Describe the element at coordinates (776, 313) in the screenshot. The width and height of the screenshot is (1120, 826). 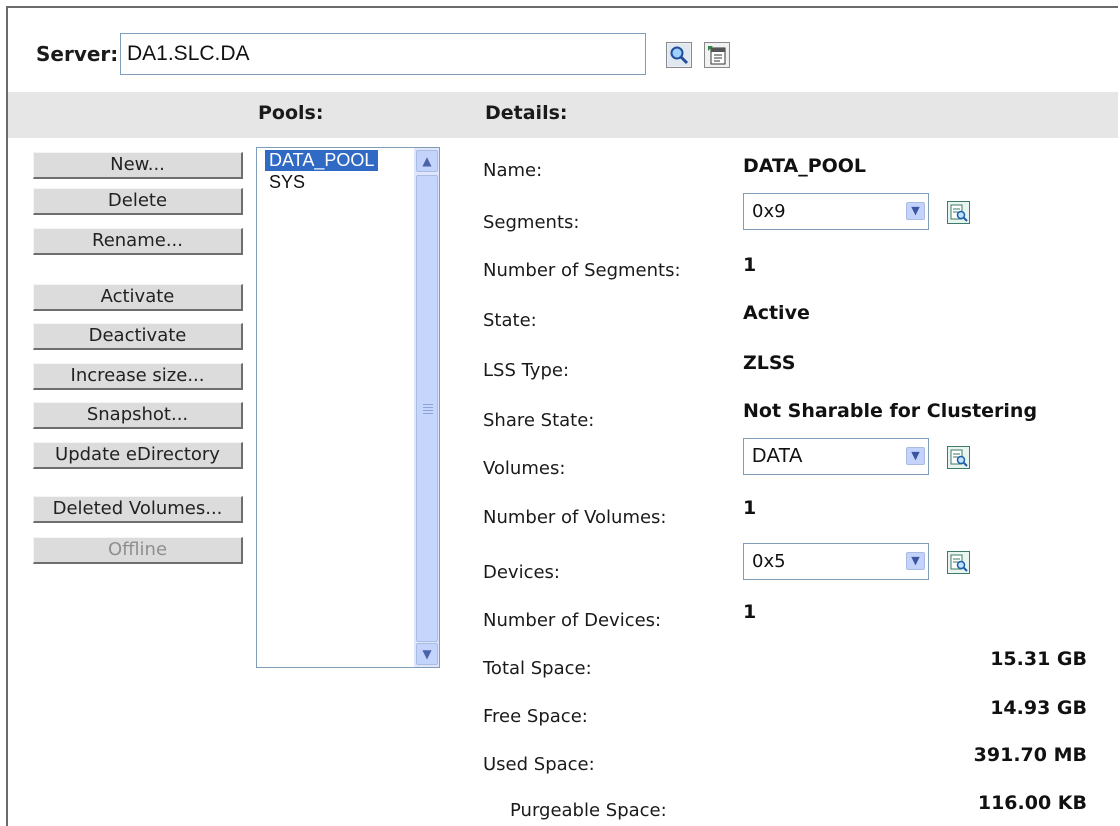
I see `state-value: Active` at that location.